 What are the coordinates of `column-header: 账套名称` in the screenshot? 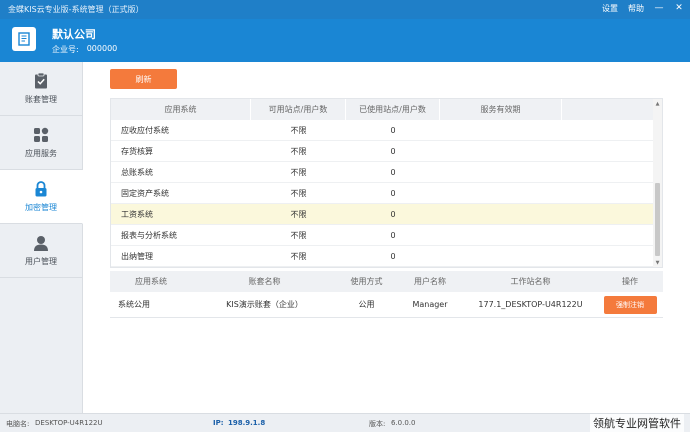 It's located at (264, 281).